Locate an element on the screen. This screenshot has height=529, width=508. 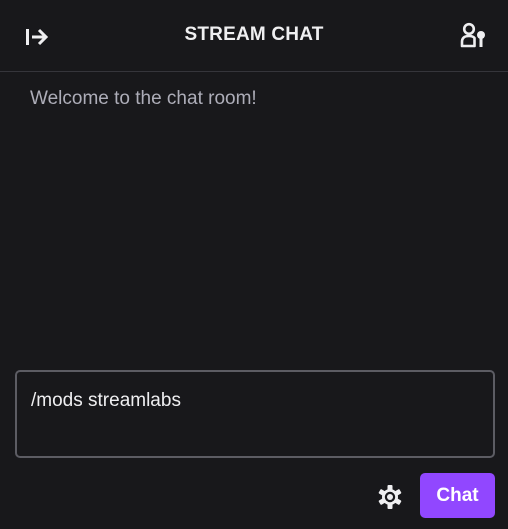
chat-settings-button is located at coordinates (390, 497).